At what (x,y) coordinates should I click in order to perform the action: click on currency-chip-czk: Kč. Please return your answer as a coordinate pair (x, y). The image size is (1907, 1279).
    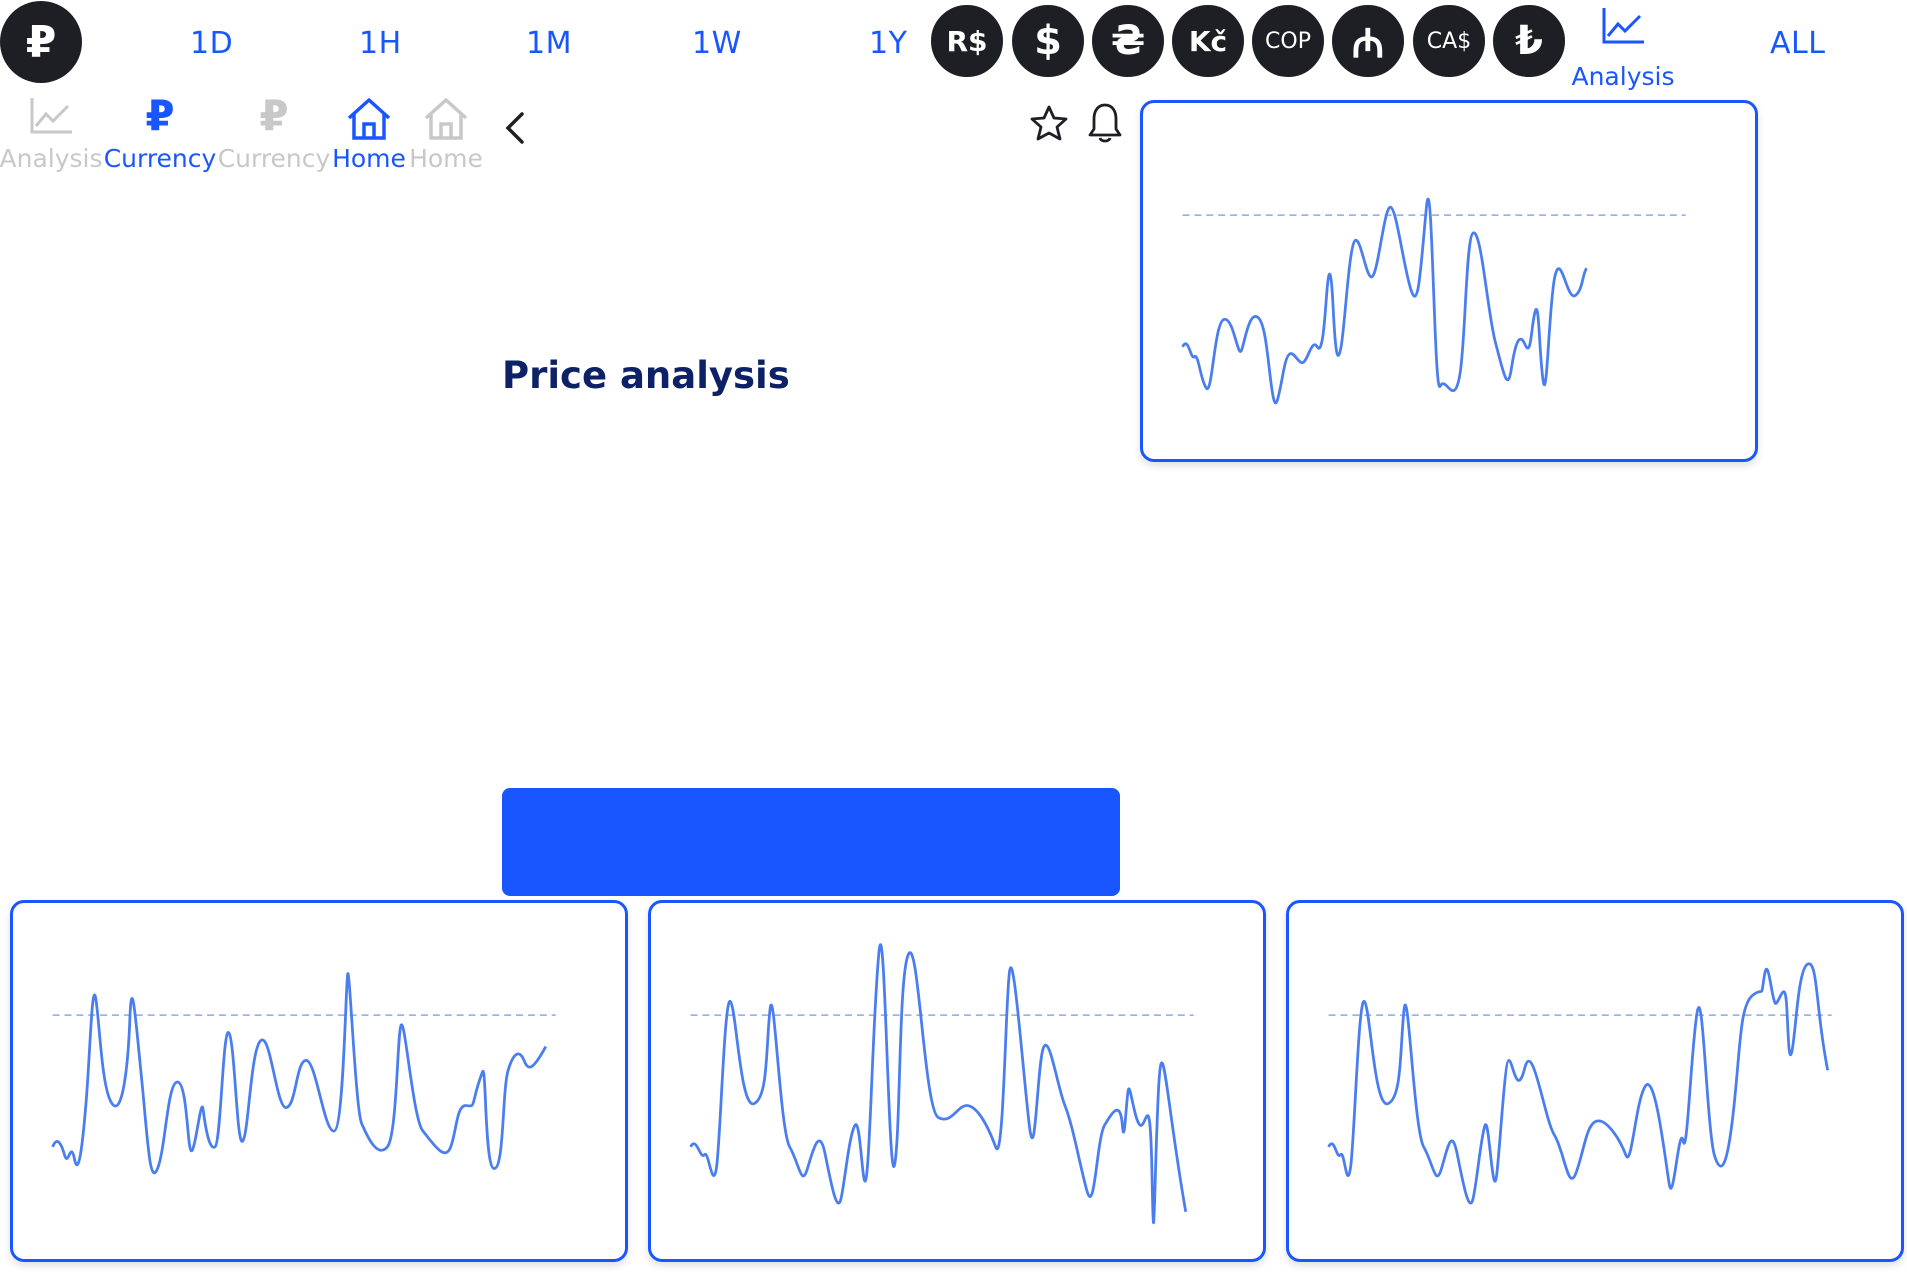
    Looking at the image, I should click on (1208, 41).